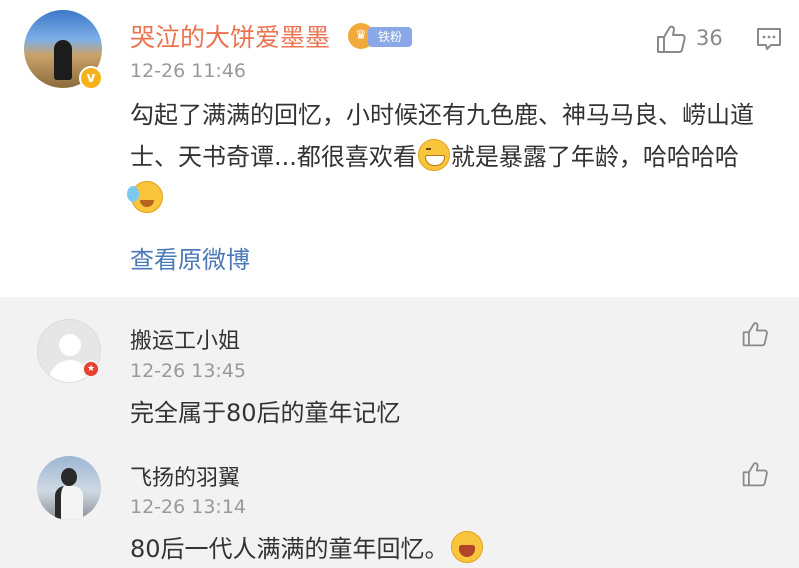  I want to click on reply-username: 飞扬的羽翼, so click(185, 476).